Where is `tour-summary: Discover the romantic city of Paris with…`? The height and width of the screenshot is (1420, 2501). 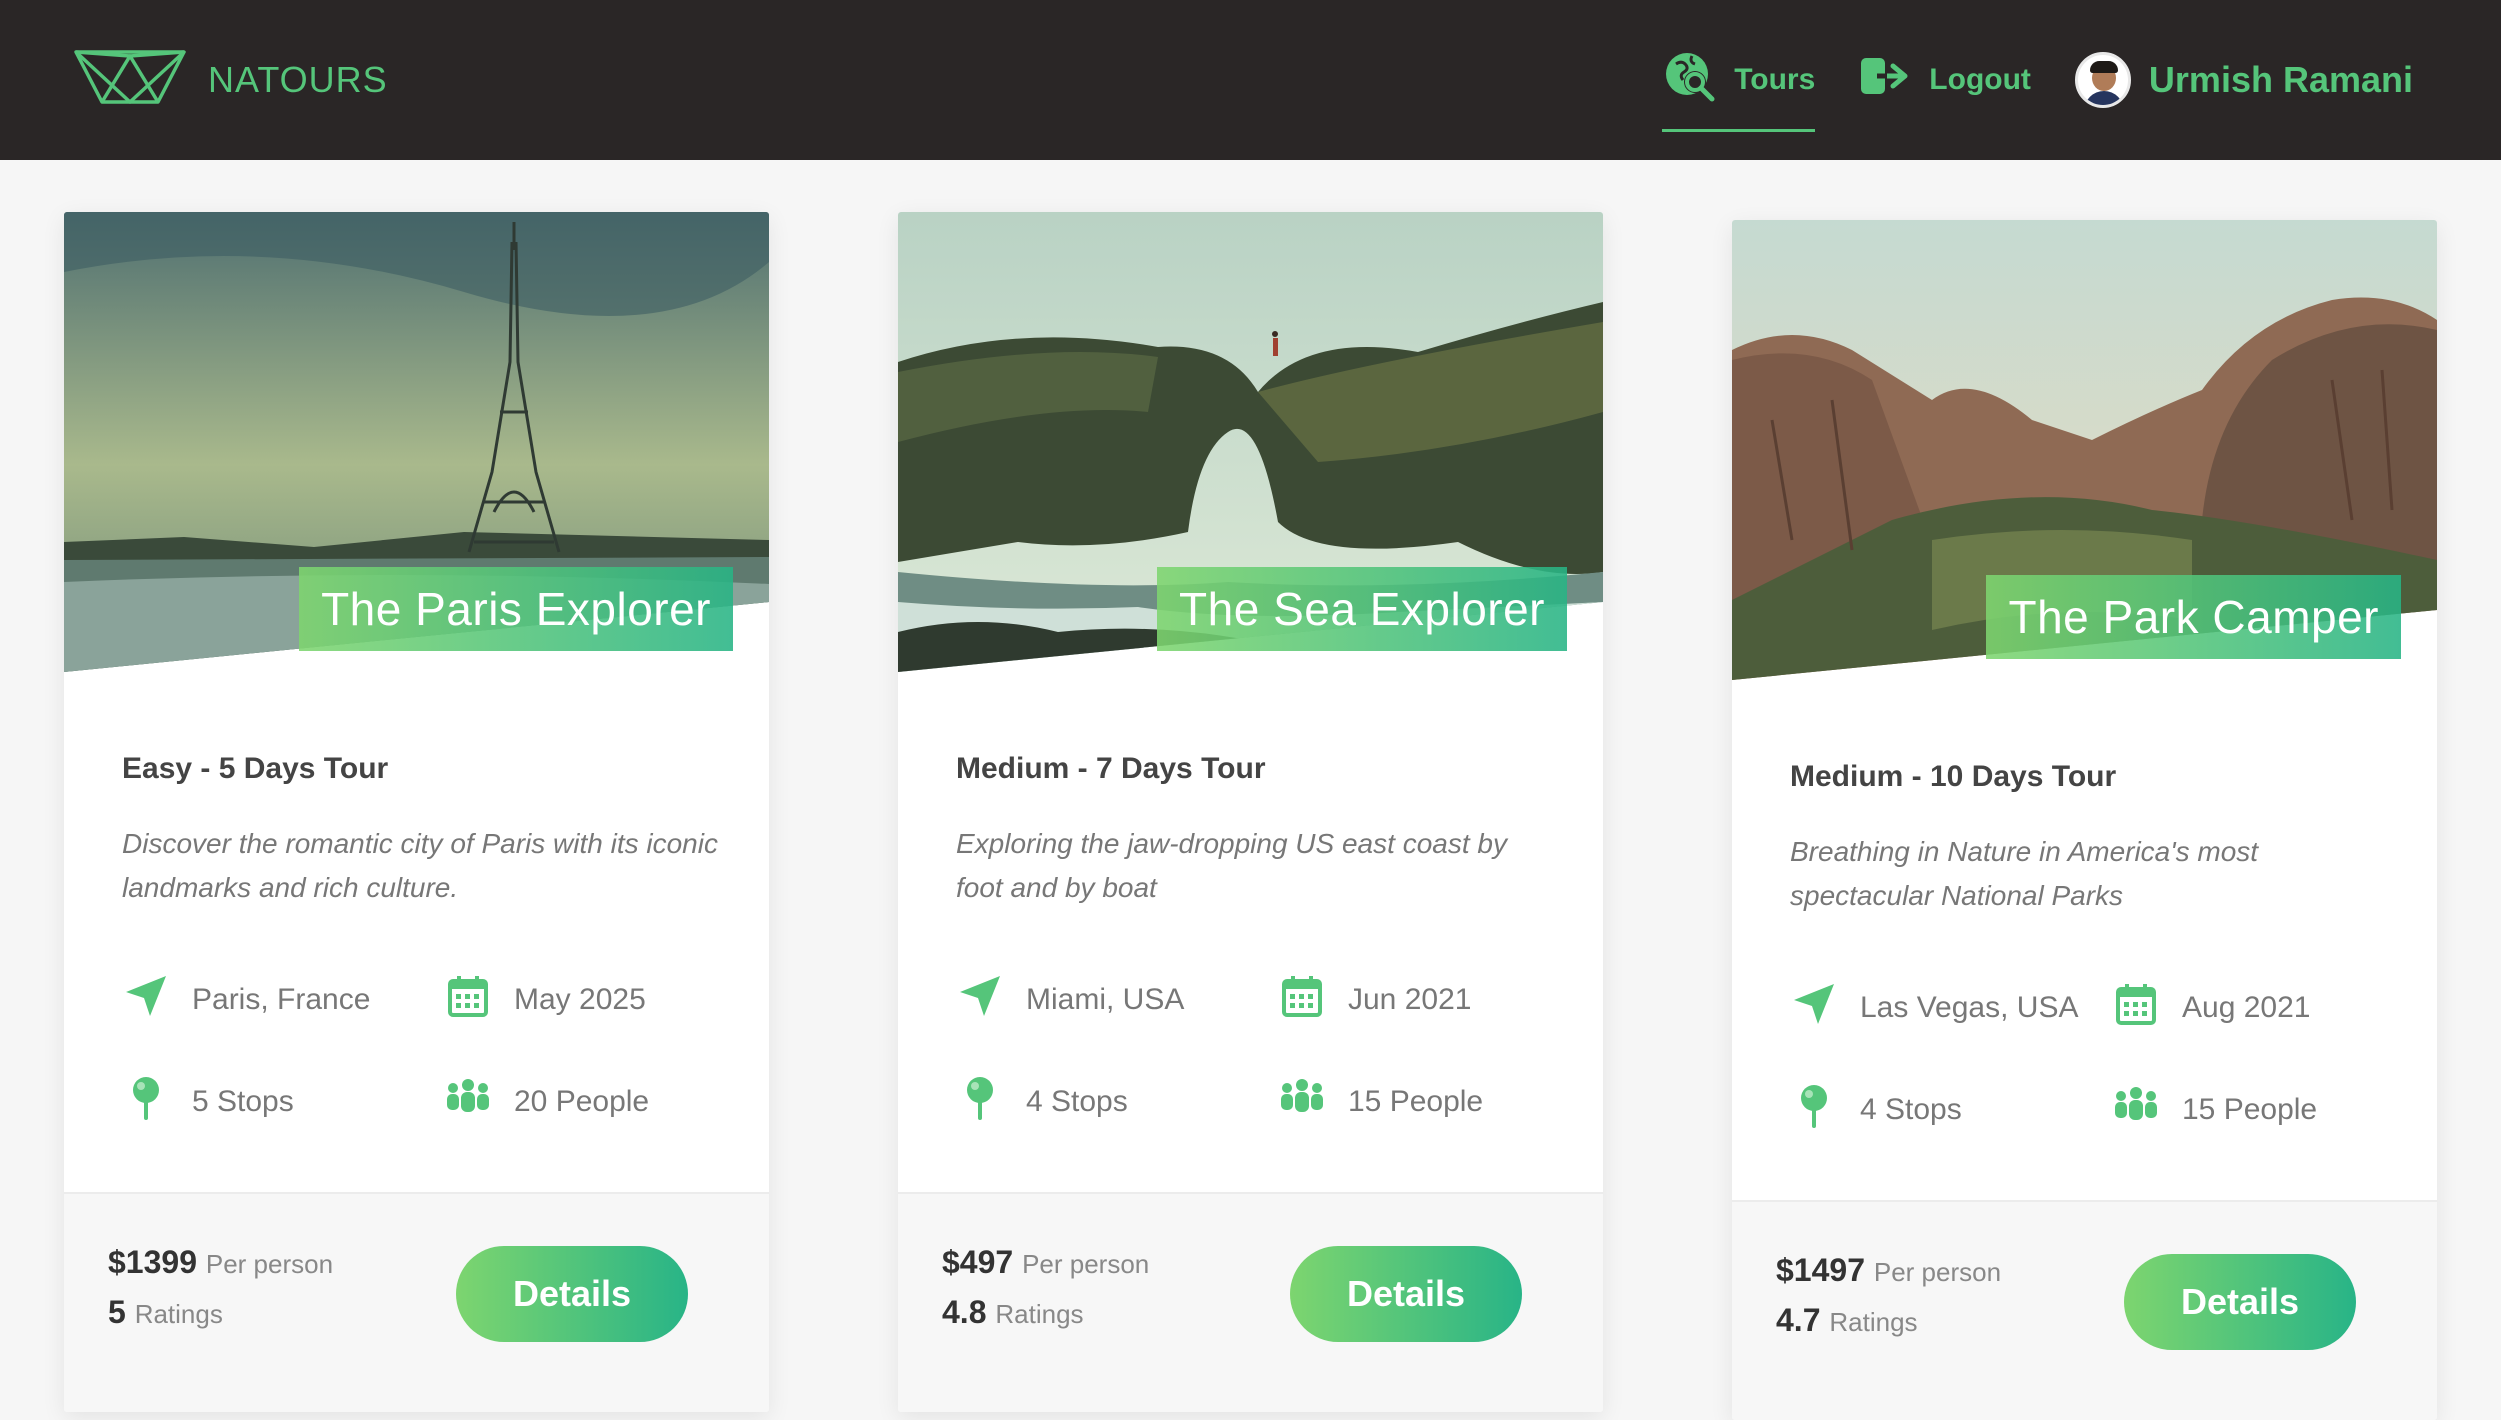 tour-summary: Discover the romantic city of Paris with… is located at coordinates (420, 865).